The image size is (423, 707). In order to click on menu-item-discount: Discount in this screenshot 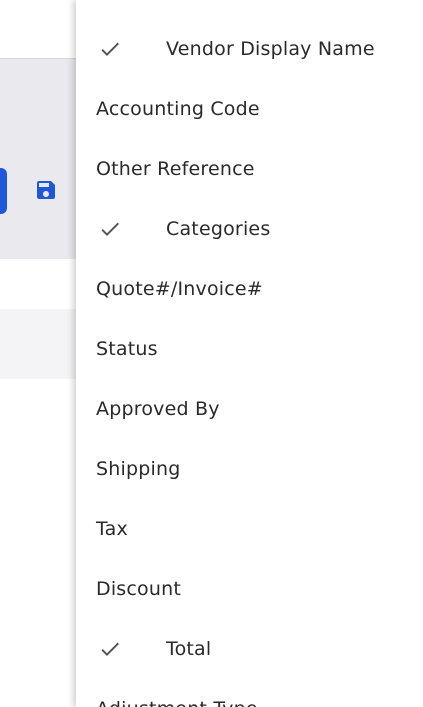, I will do `click(249, 589)`.